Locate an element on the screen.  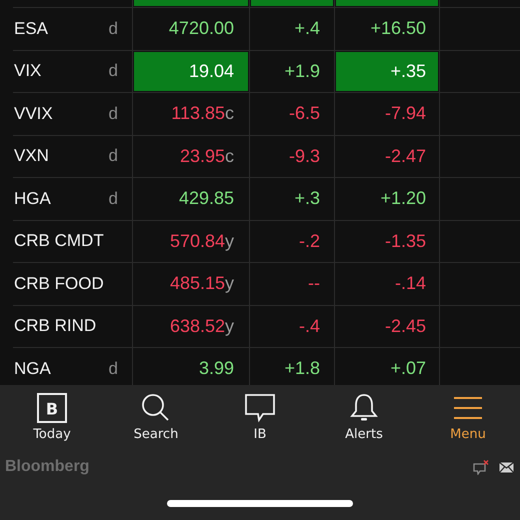
price-cell-text: 23.95c is located at coordinates (206, 156).